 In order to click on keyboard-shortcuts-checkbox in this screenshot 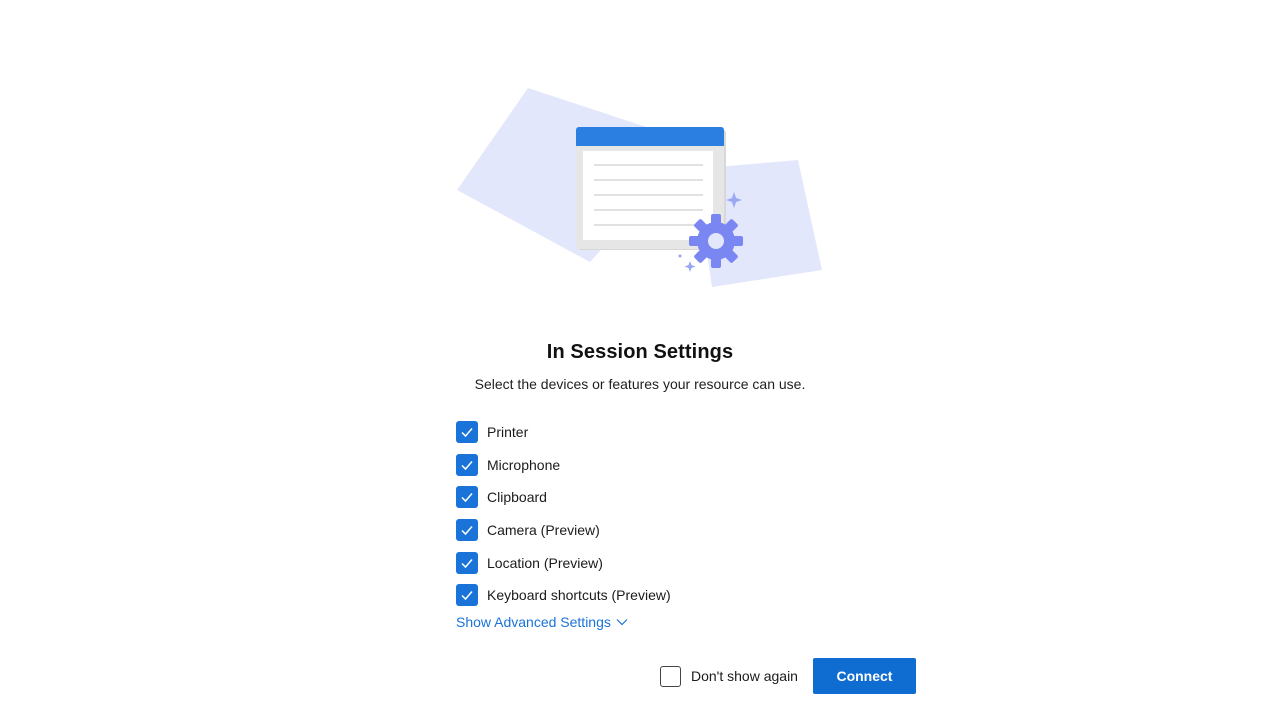, I will do `click(467, 595)`.